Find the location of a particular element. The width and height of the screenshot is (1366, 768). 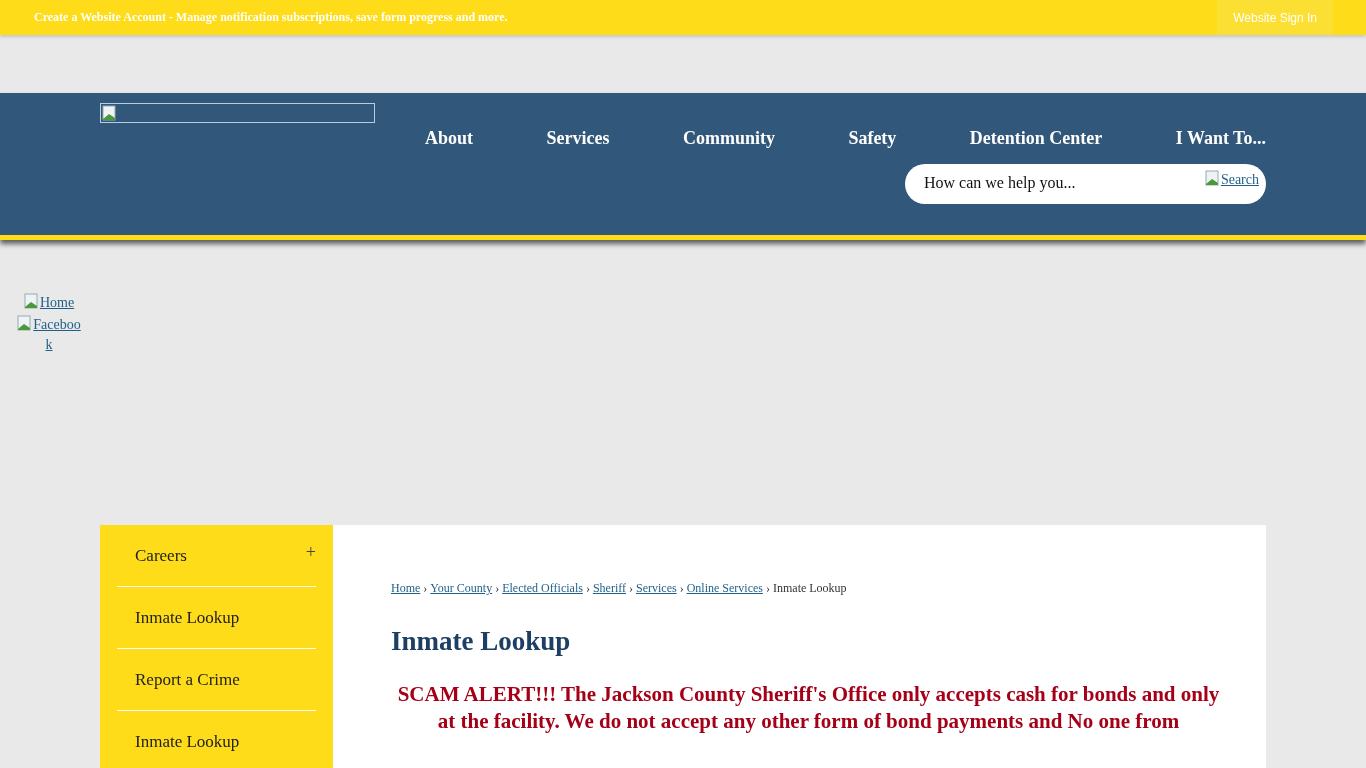

nav-link: Community is located at coordinates (728, 138).